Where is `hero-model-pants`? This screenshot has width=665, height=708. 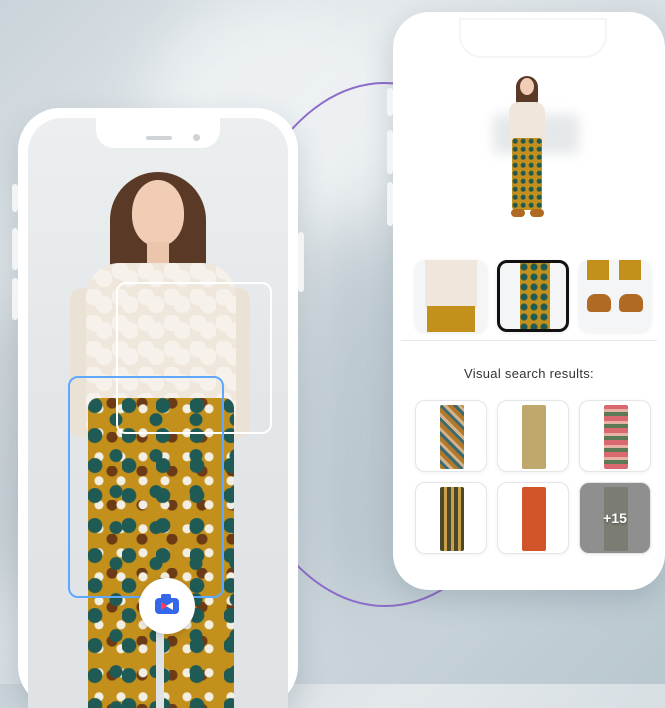
hero-model-pants is located at coordinates (527, 174).